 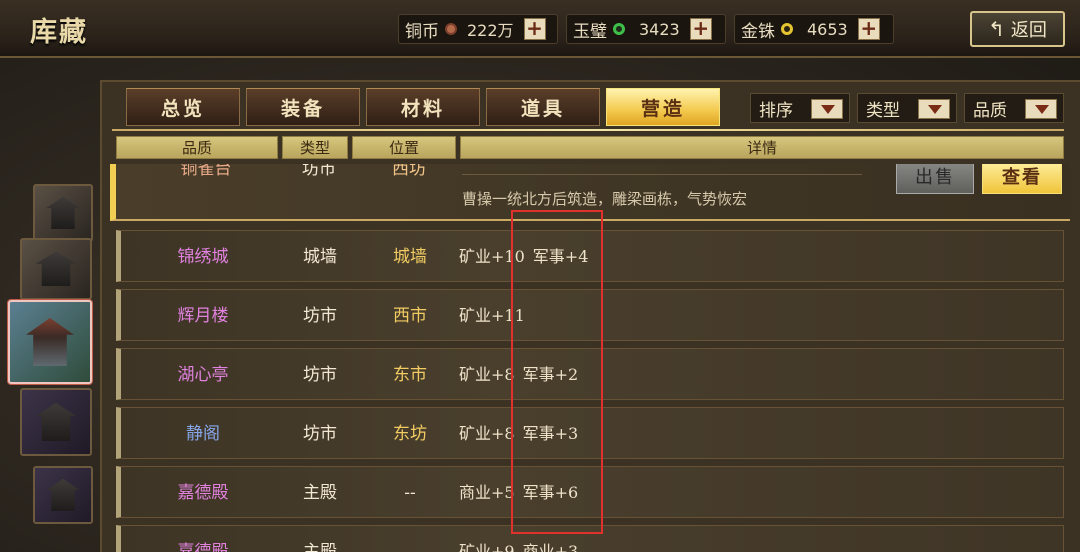 What do you see at coordinates (1022, 179) in the screenshot?
I see `view-button: 查看` at bounding box center [1022, 179].